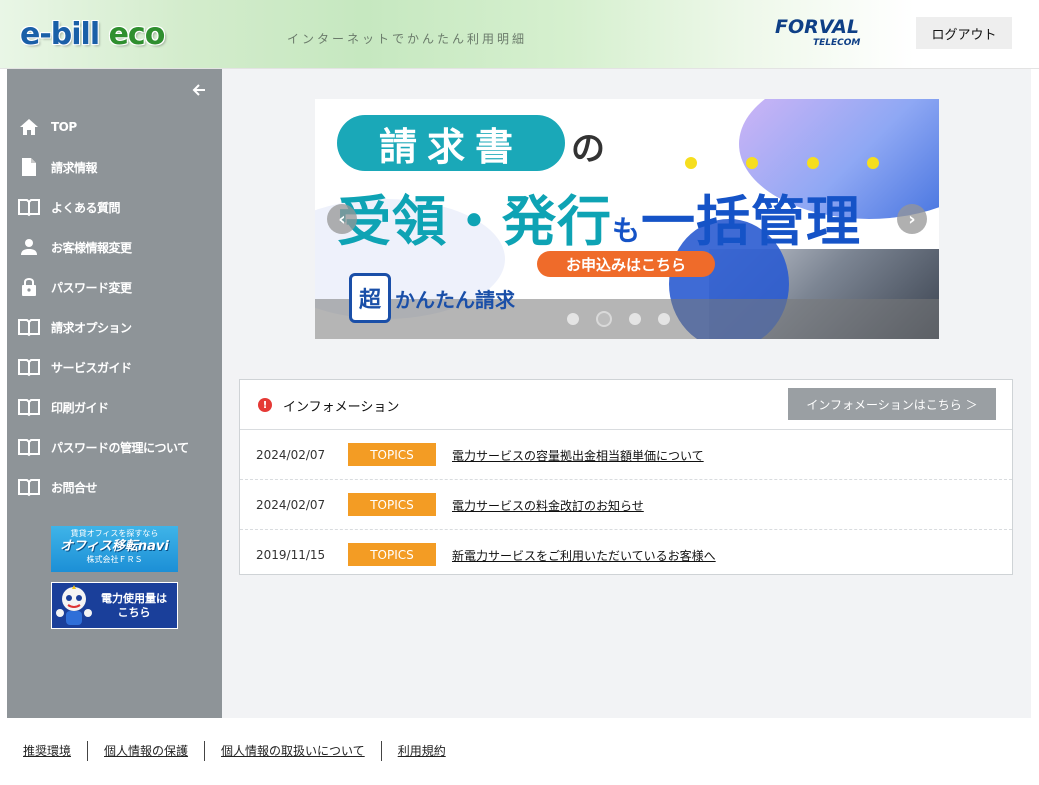 The width and height of the screenshot is (1039, 785). Describe the element at coordinates (91, 247) in the screenshot. I see `sidebar-item-label: お客様情報変更` at that location.